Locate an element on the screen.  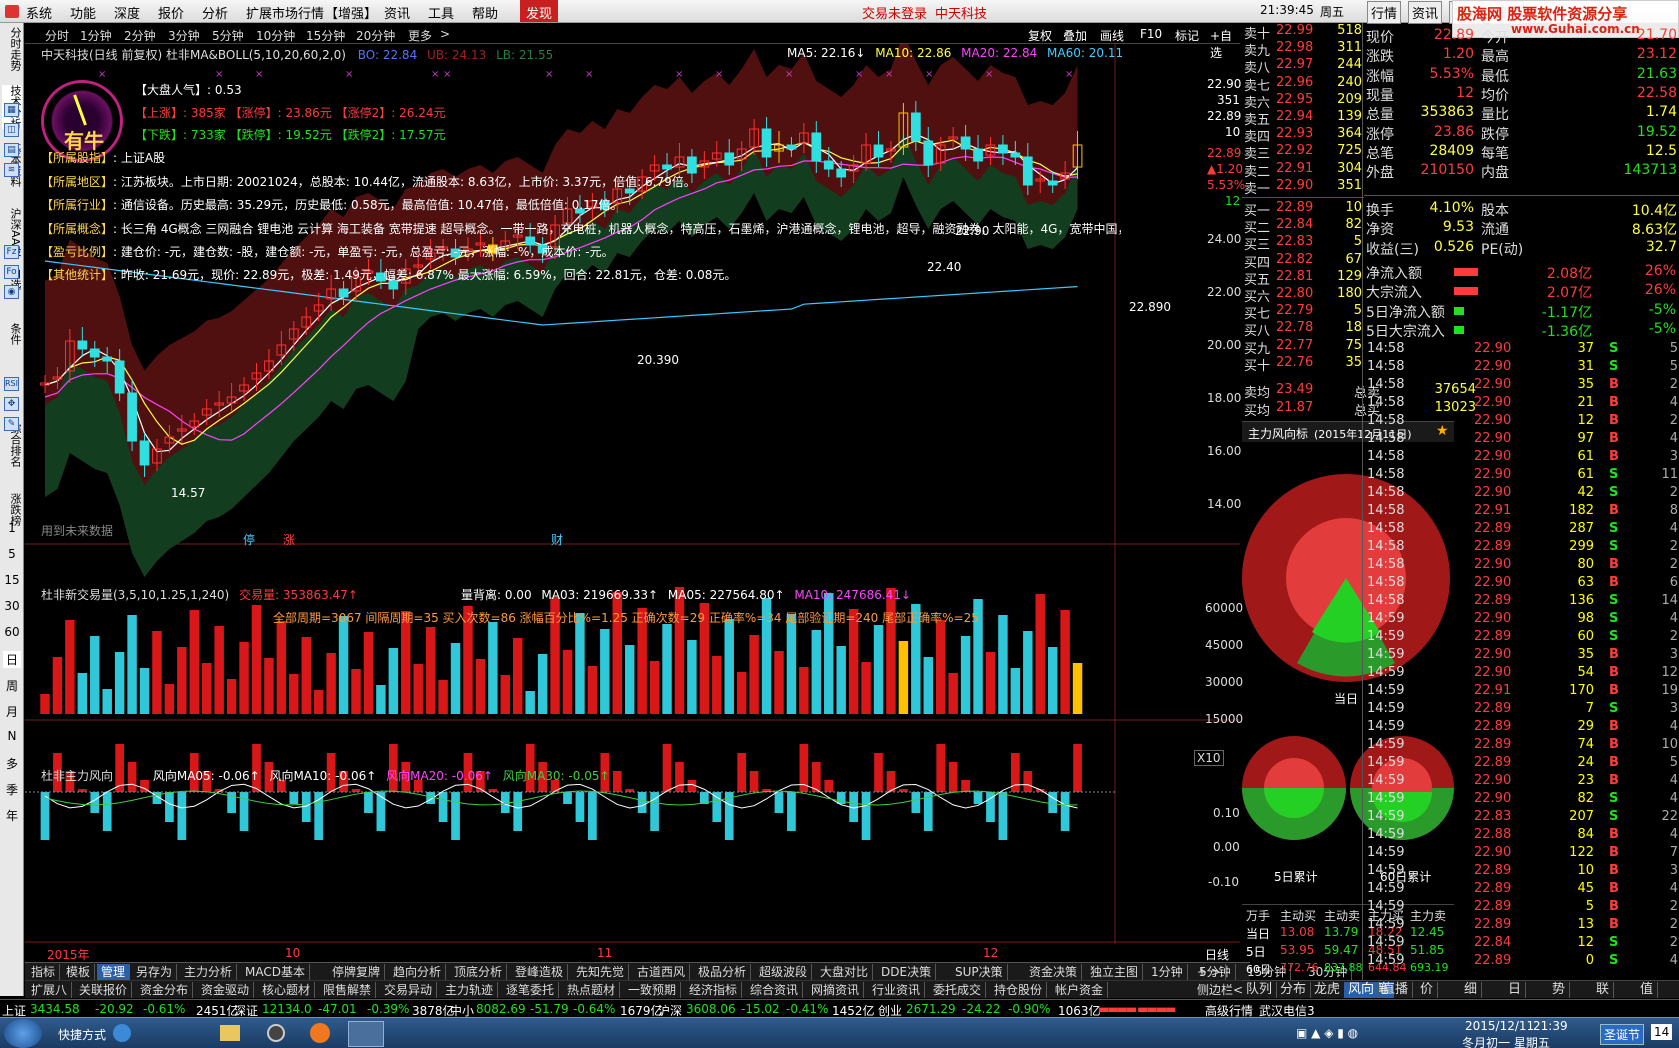
ticks-tab-3: 日 is located at coordinates (1515, 990).